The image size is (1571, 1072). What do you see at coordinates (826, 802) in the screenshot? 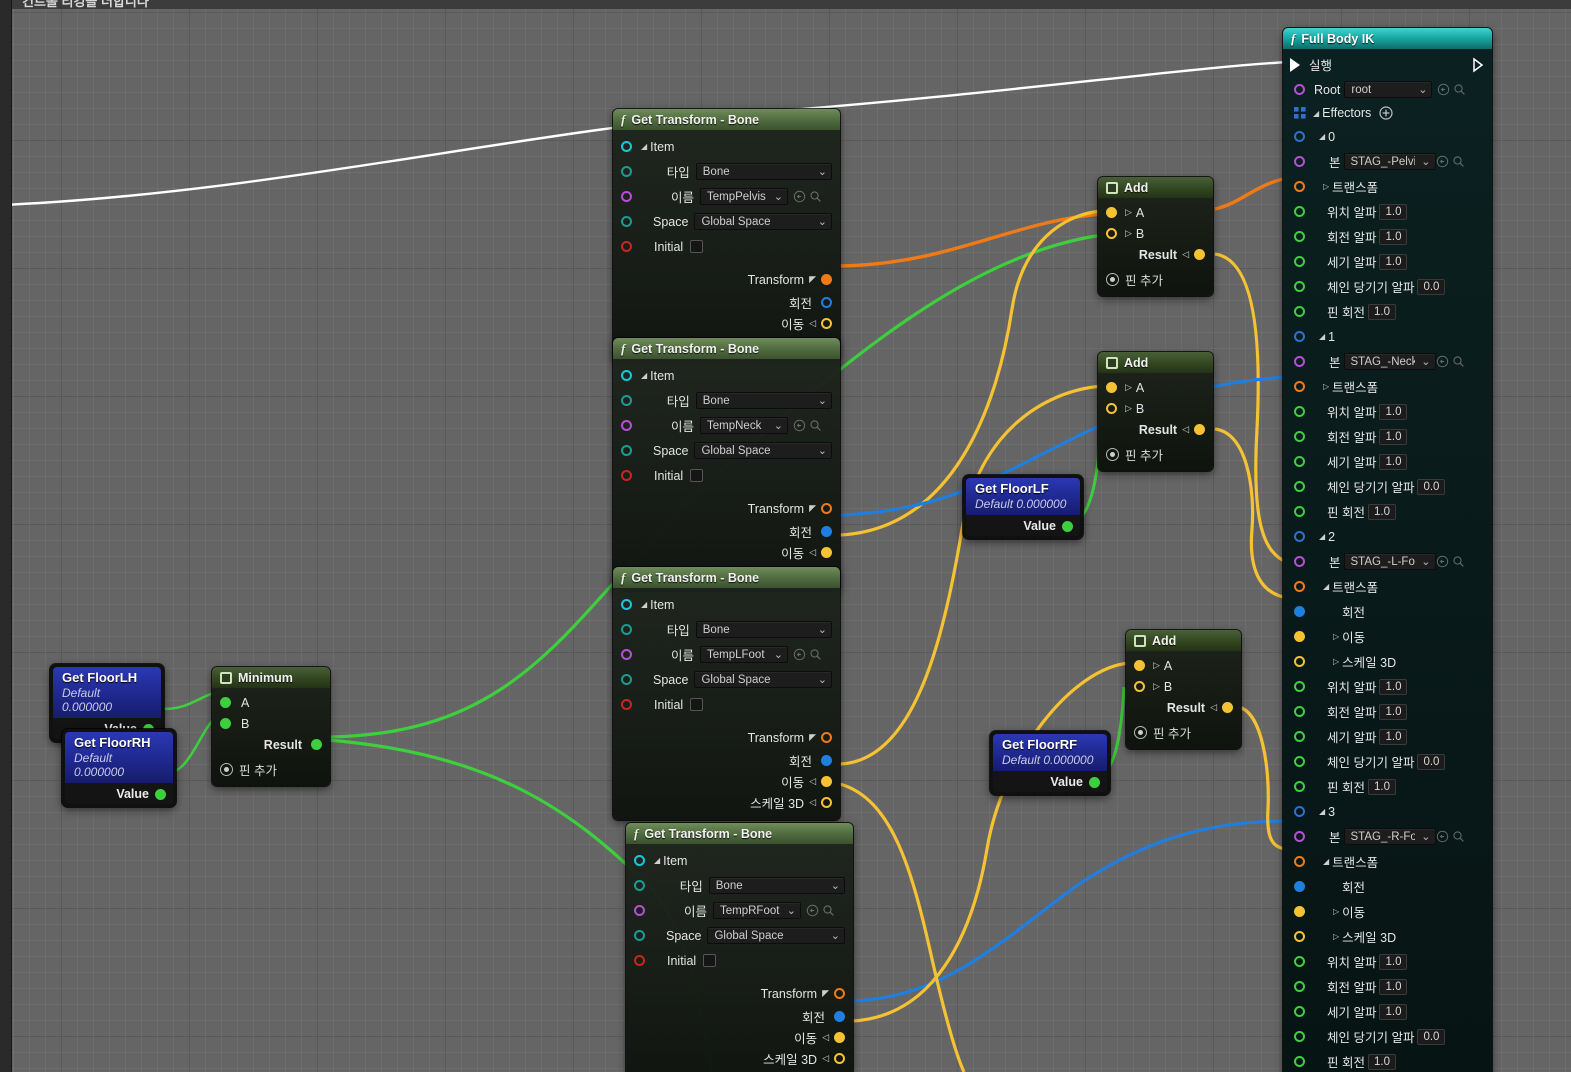
I see `scale-output-pin` at bounding box center [826, 802].